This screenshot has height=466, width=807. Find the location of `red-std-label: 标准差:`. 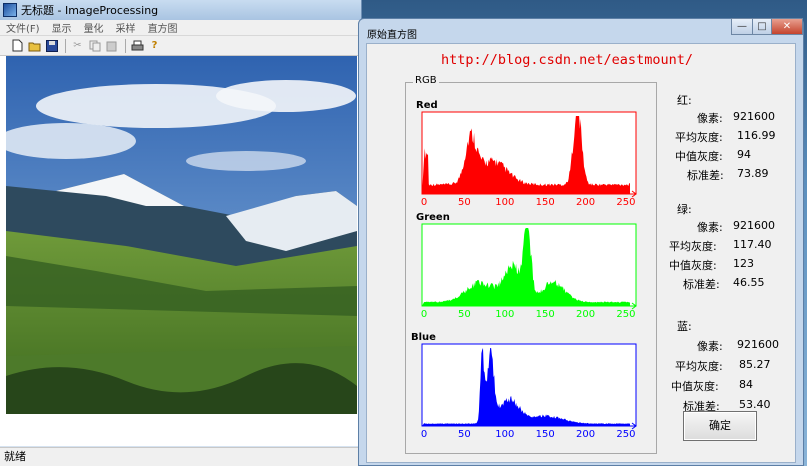

red-std-label: 标准差: is located at coordinates (705, 175).